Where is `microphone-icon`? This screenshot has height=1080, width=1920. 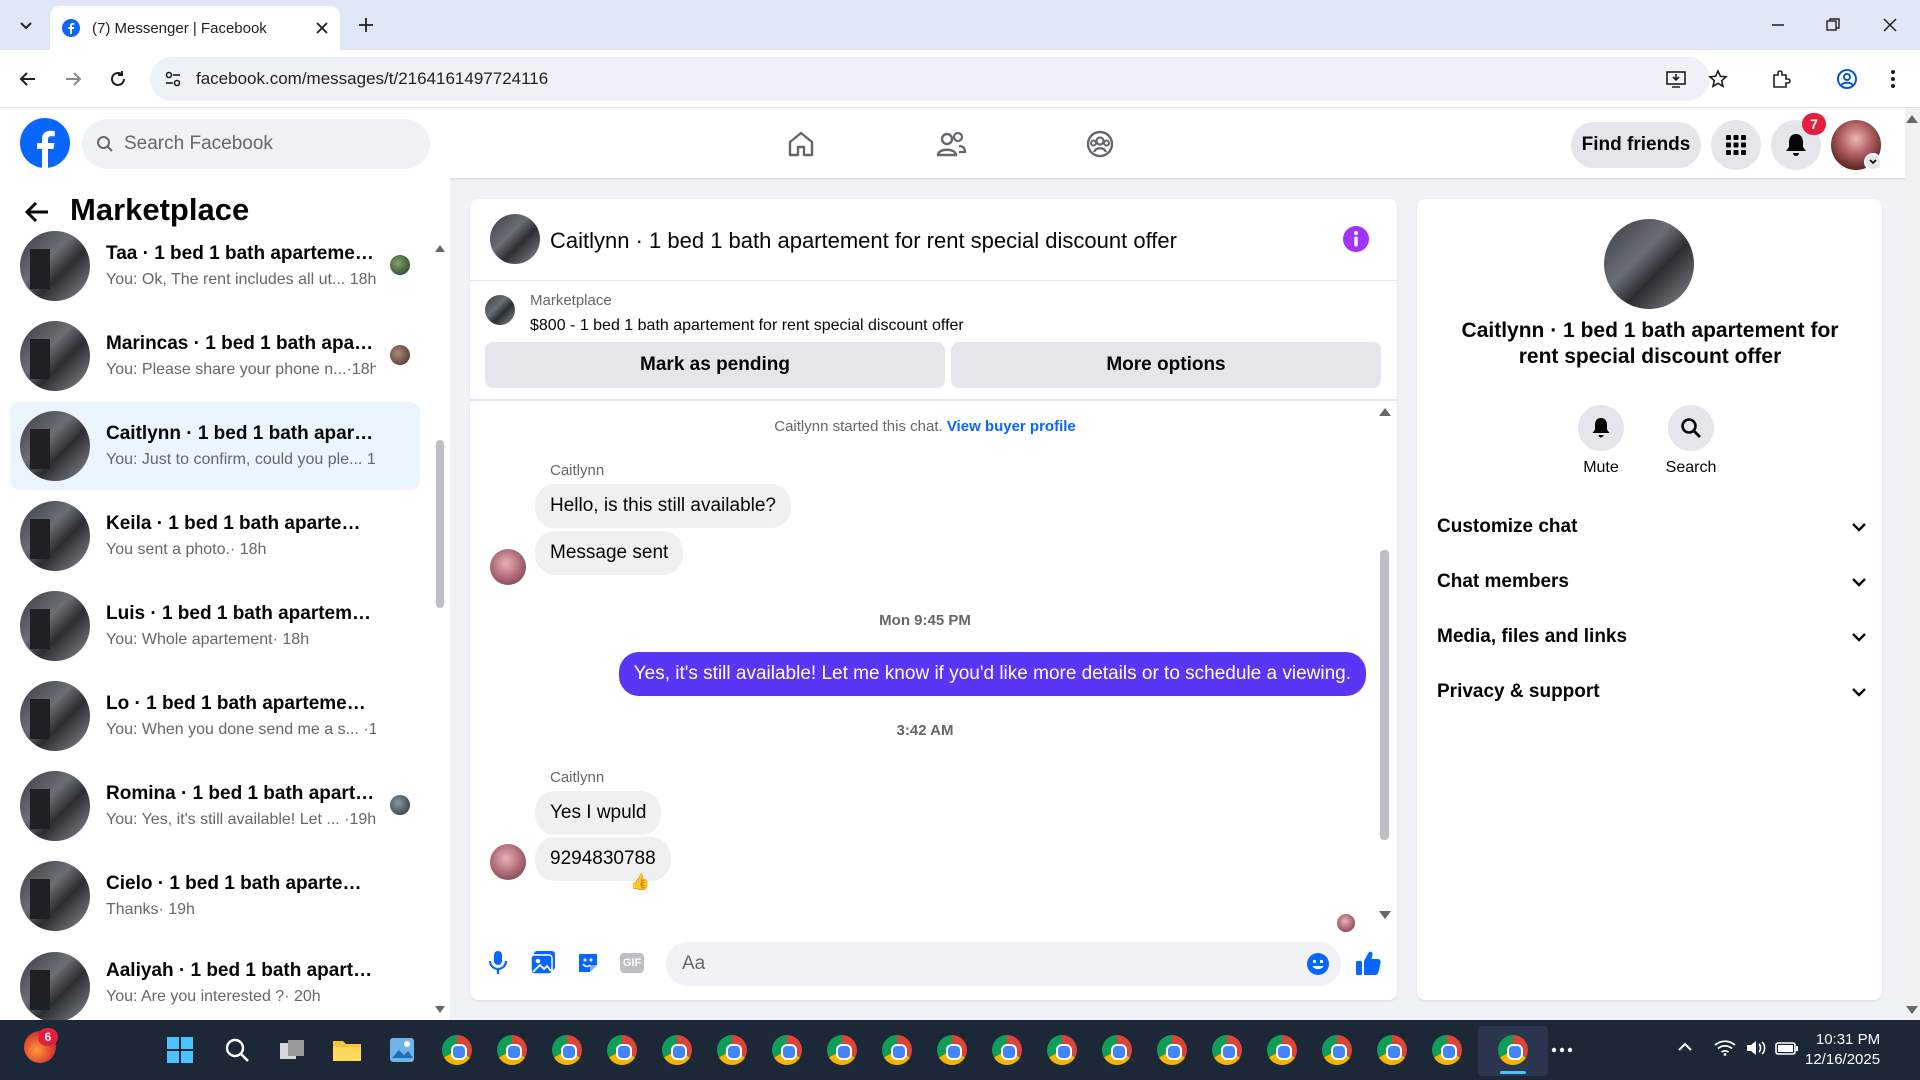 microphone-icon is located at coordinates (498, 963).